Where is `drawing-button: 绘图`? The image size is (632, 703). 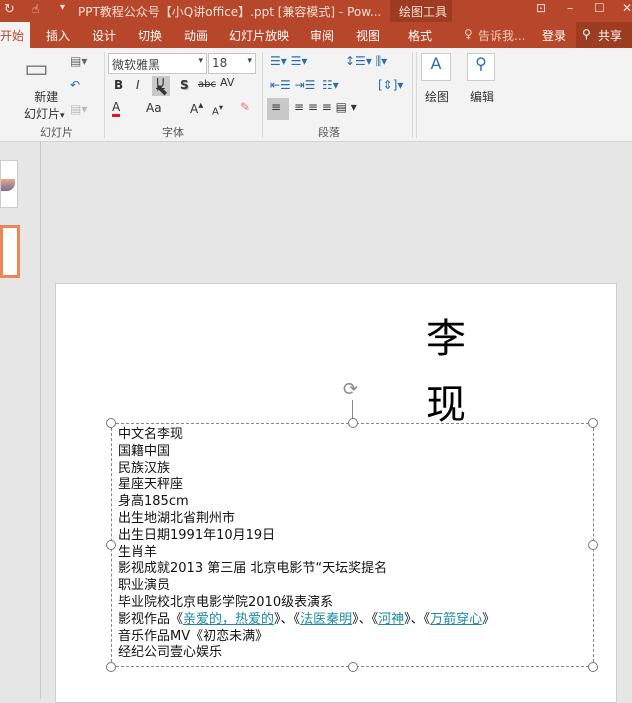 drawing-button: 绘图 is located at coordinates (437, 96).